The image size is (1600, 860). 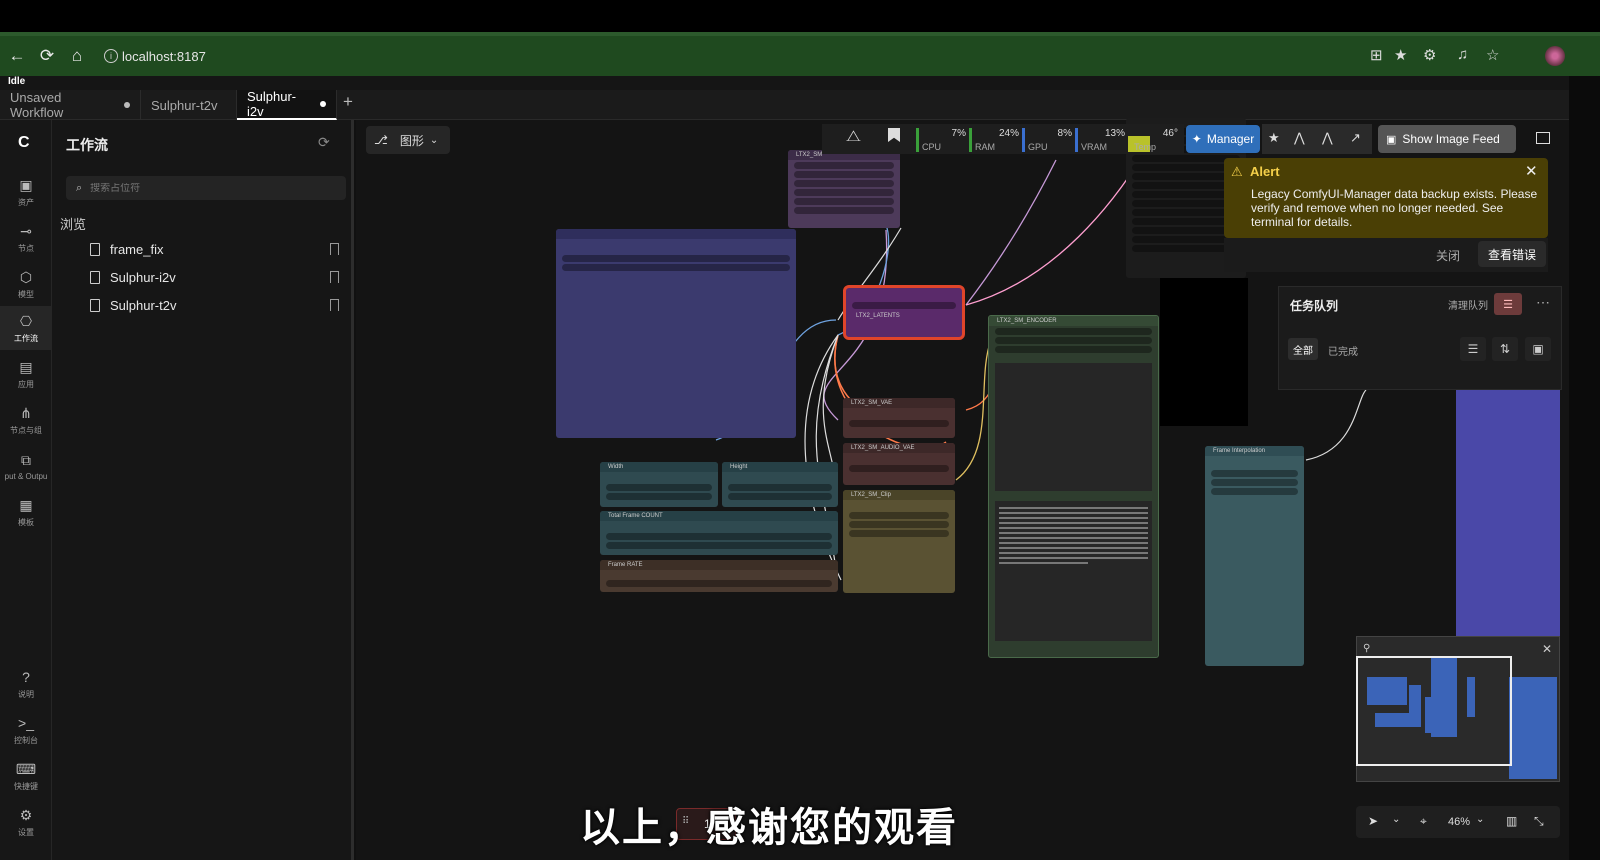 I want to click on audio-vae-node: LTX2_SM_AUDIO_VAE, so click(x=899, y=464).